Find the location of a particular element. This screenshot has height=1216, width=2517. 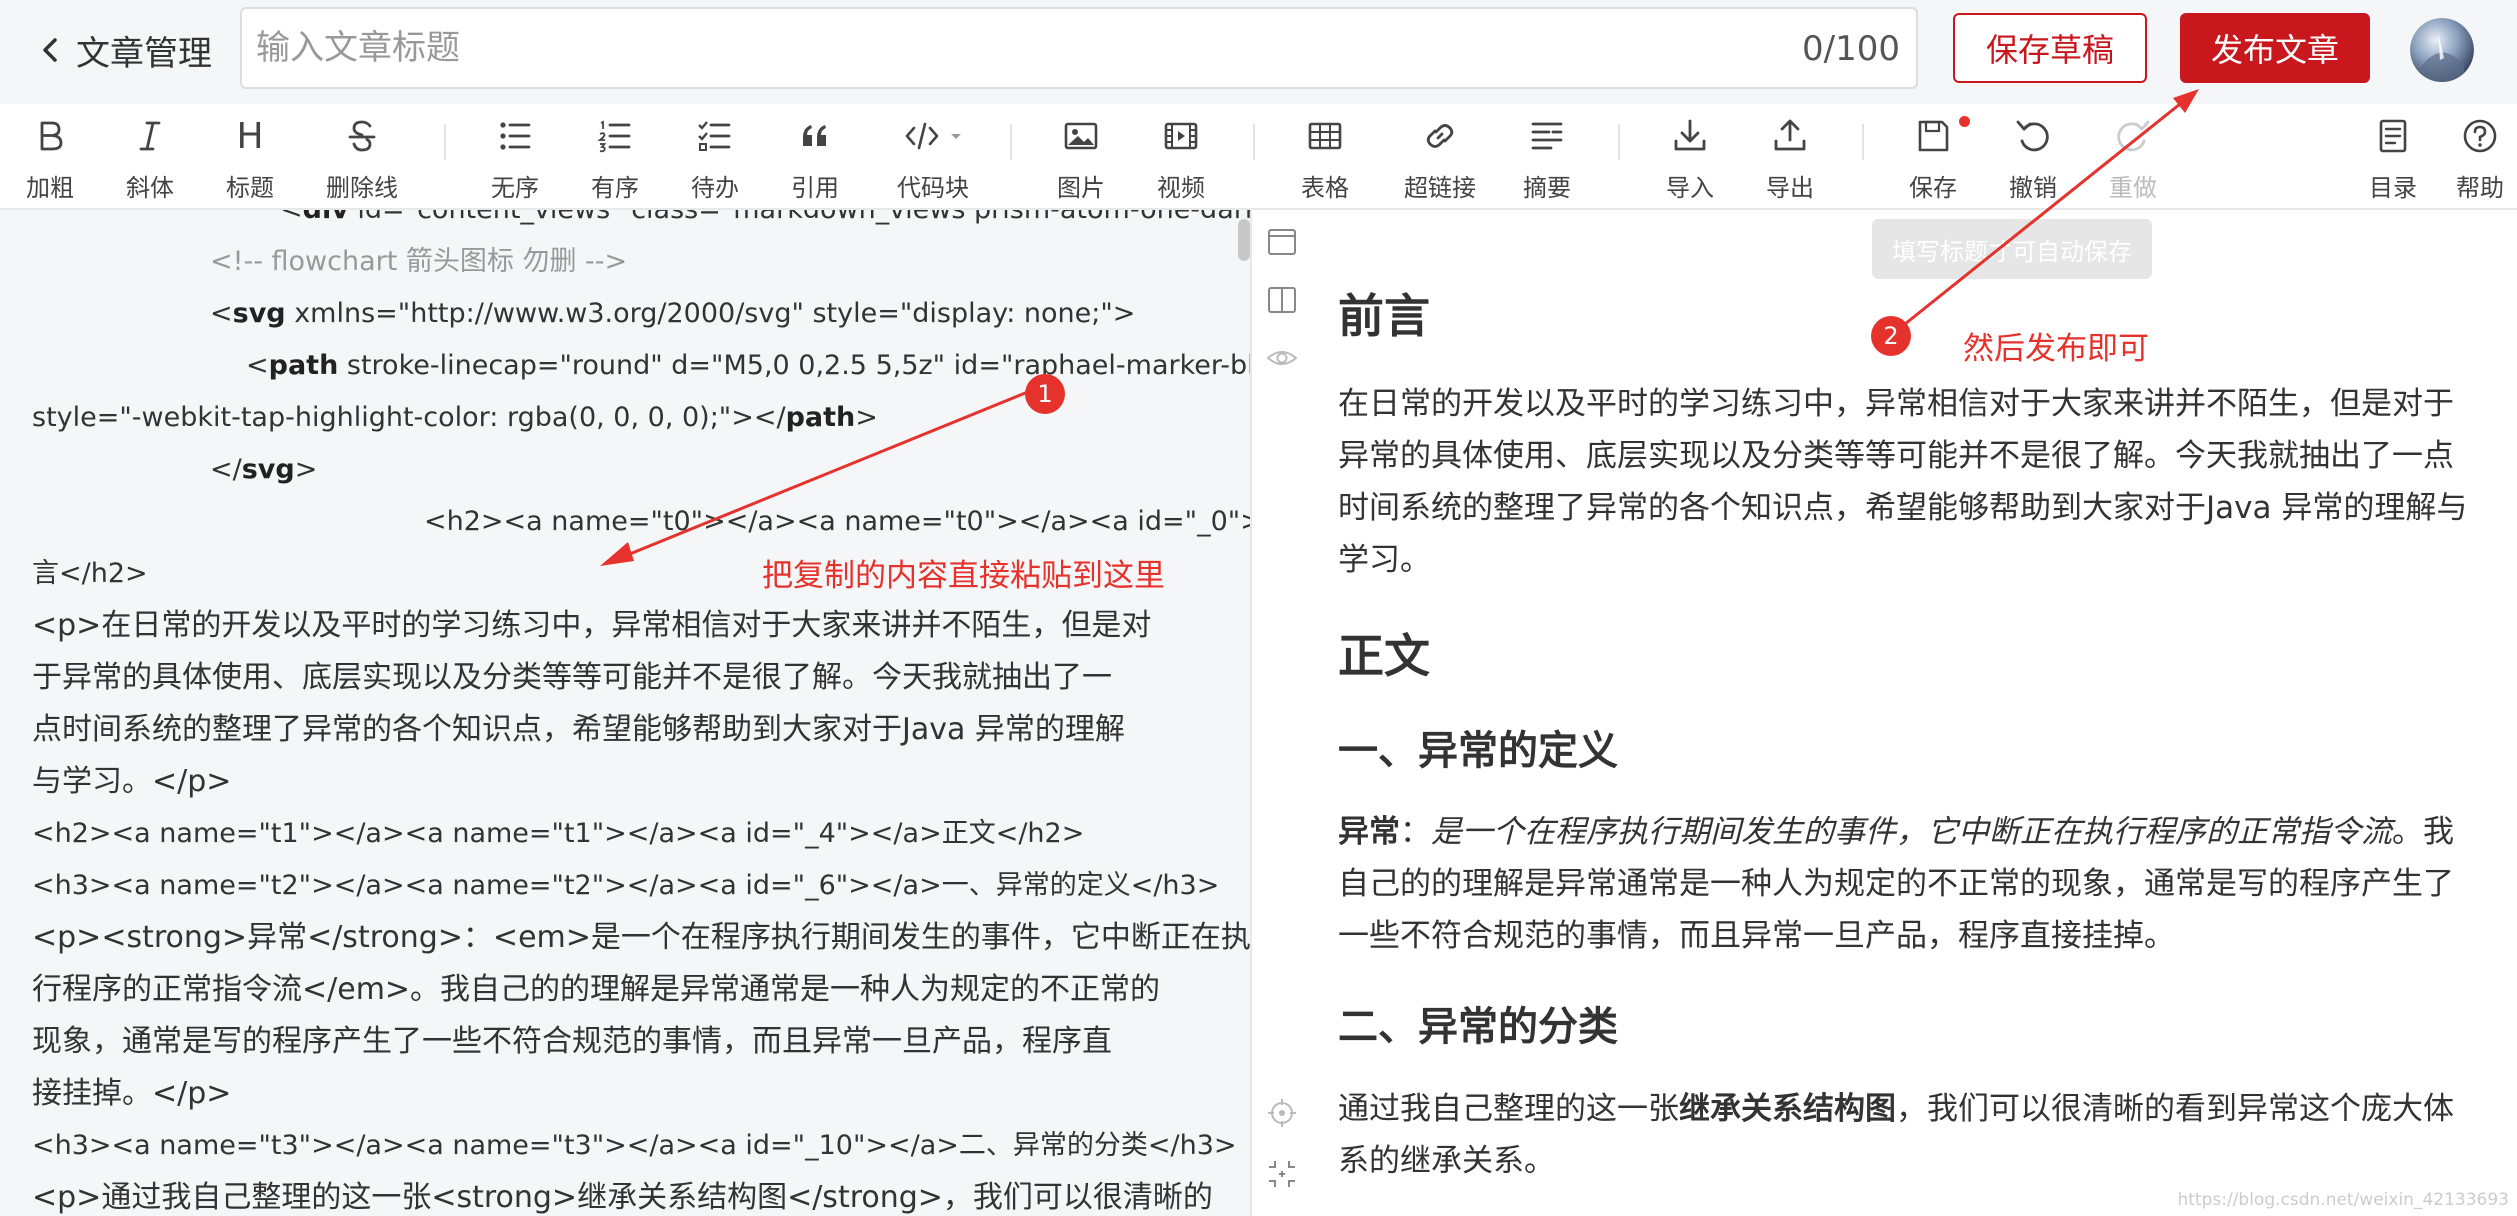

top-bar: 文章管理 0/100 保存草稿 发布文章 is located at coordinates (1258, 52).